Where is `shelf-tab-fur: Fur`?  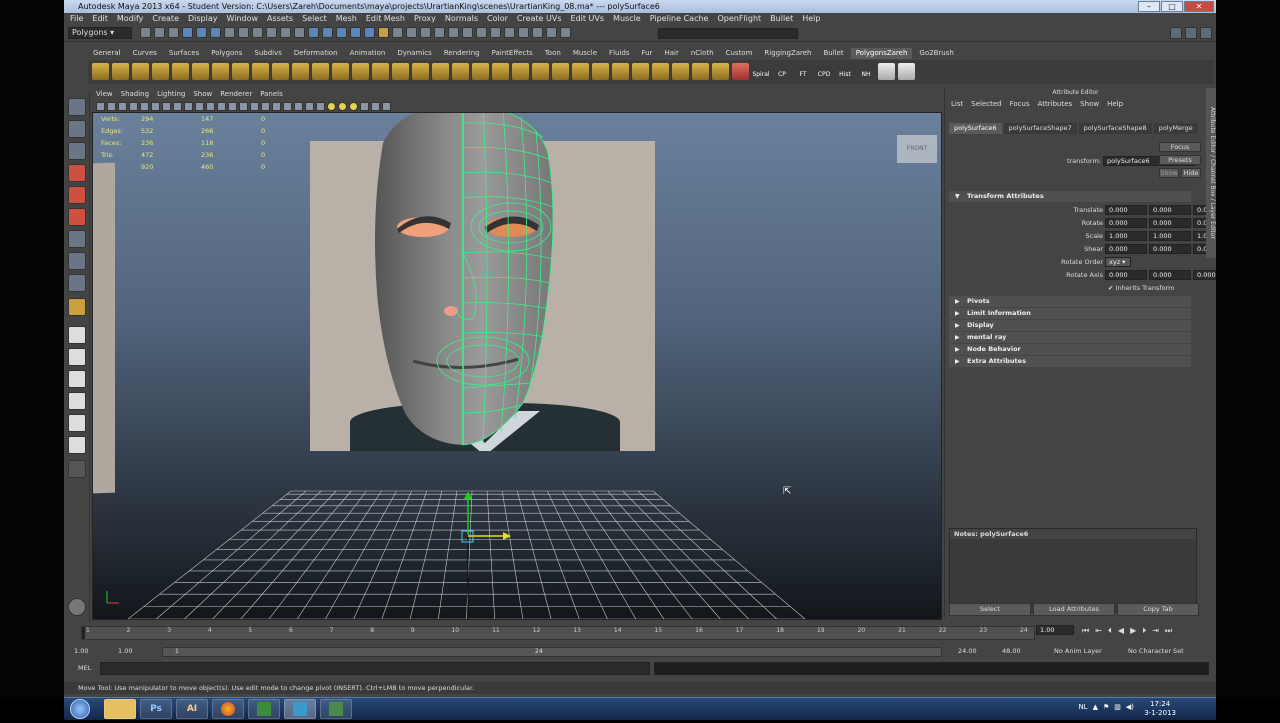
shelf-tab-fur: Fur is located at coordinates (647, 53).